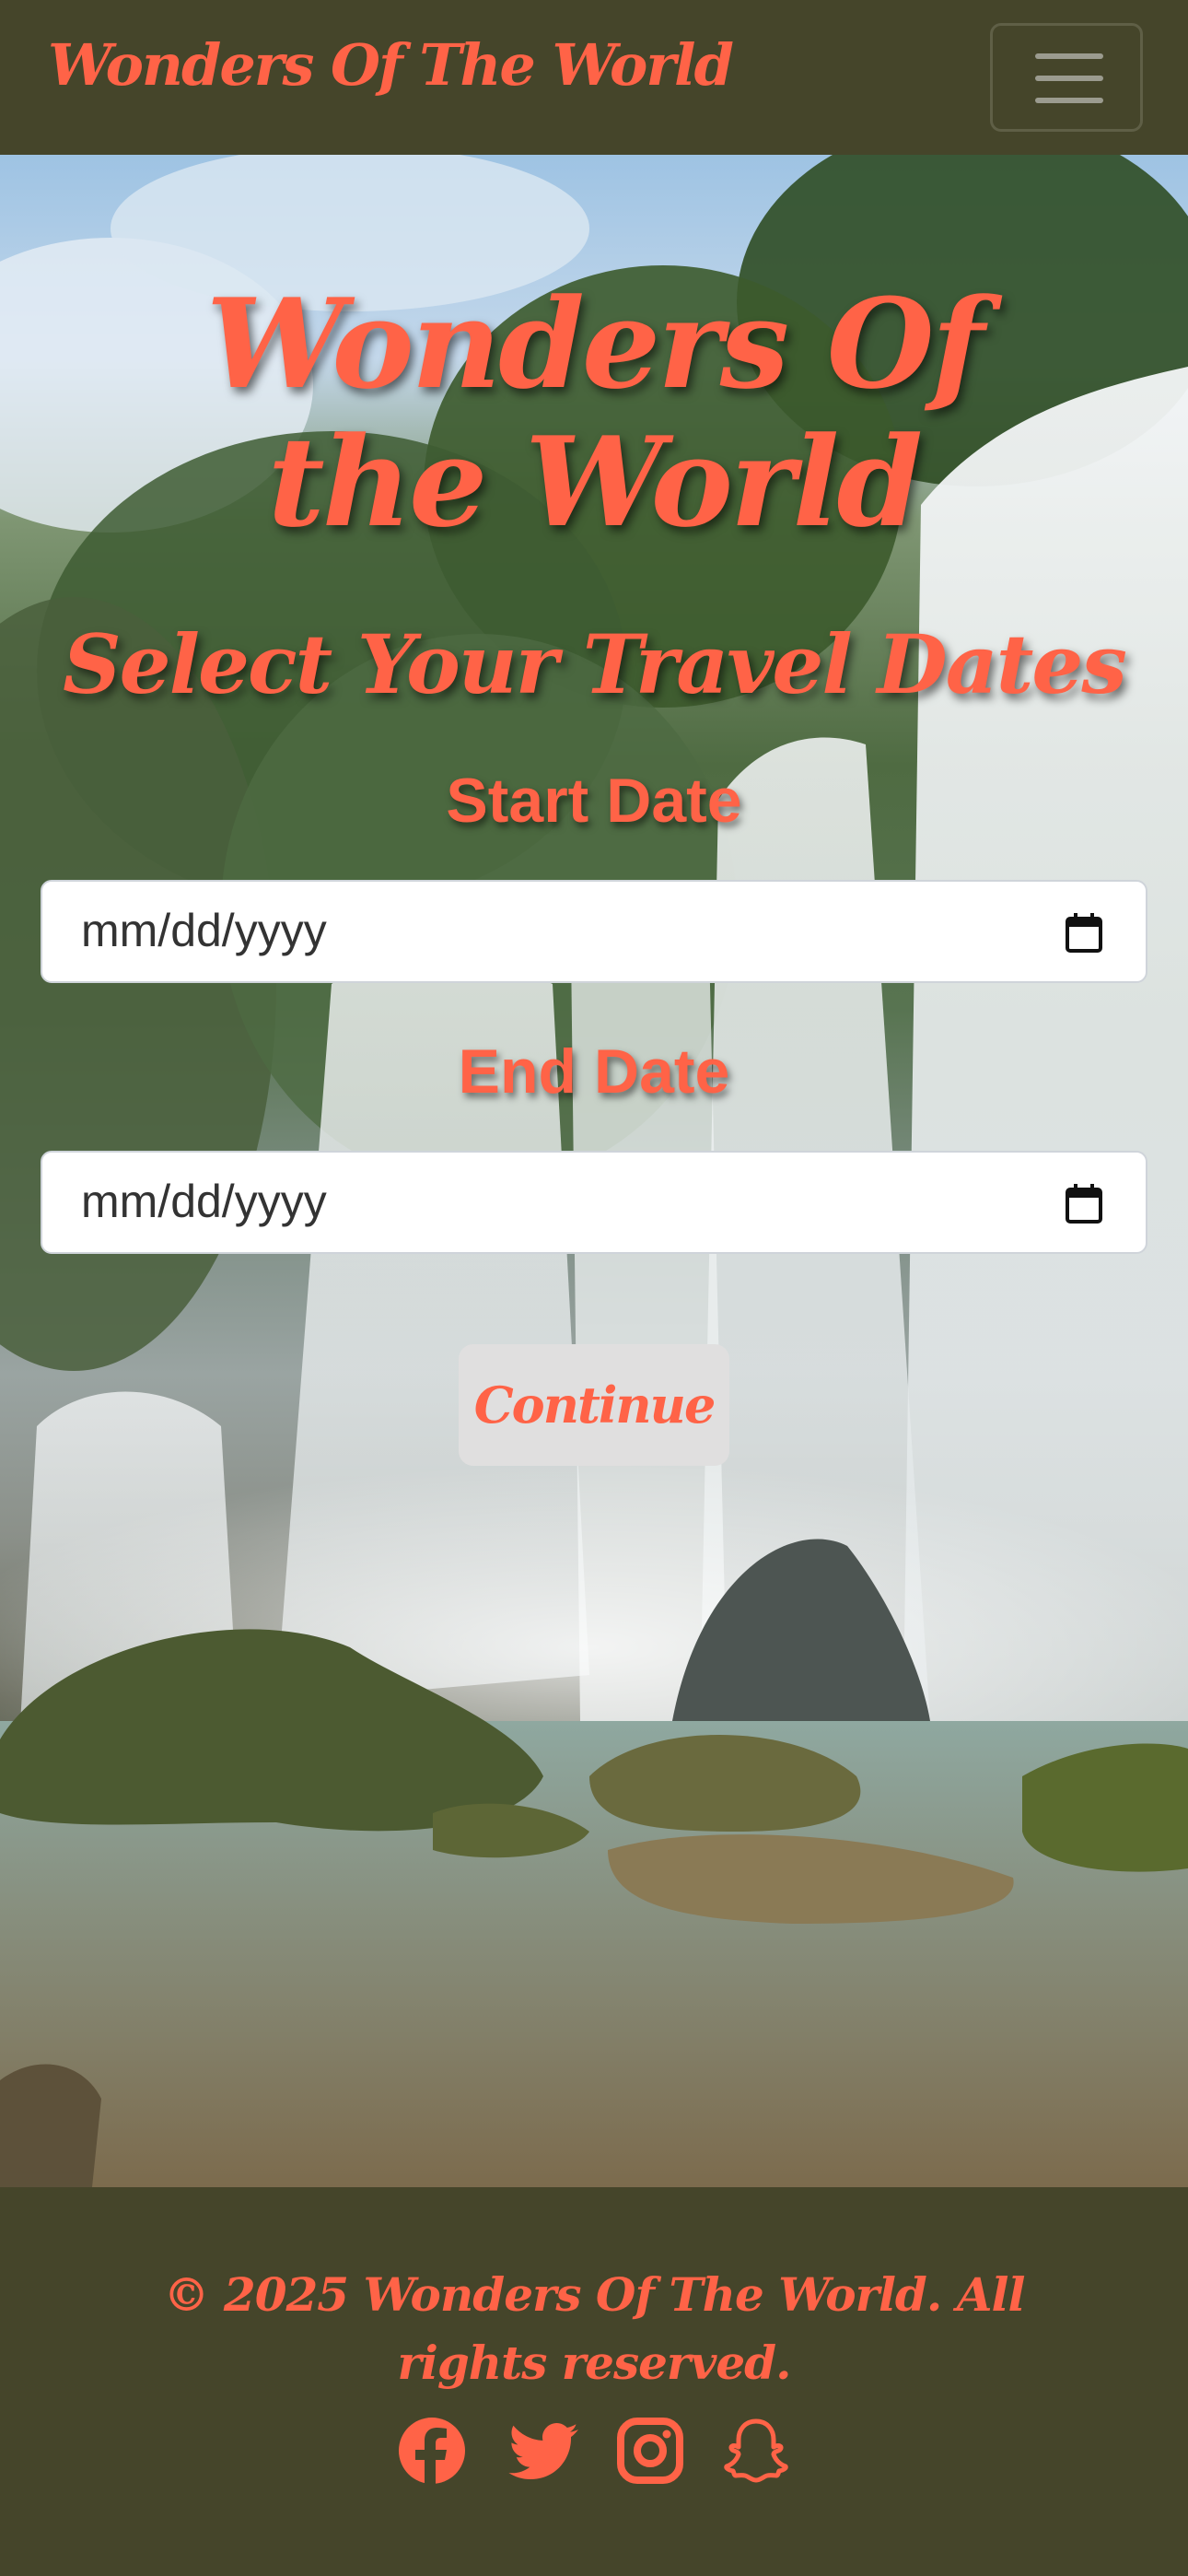  Describe the element at coordinates (594, 1202) in the screenshot. I see `end-date-input: mm/dd/yyyy` at that location.